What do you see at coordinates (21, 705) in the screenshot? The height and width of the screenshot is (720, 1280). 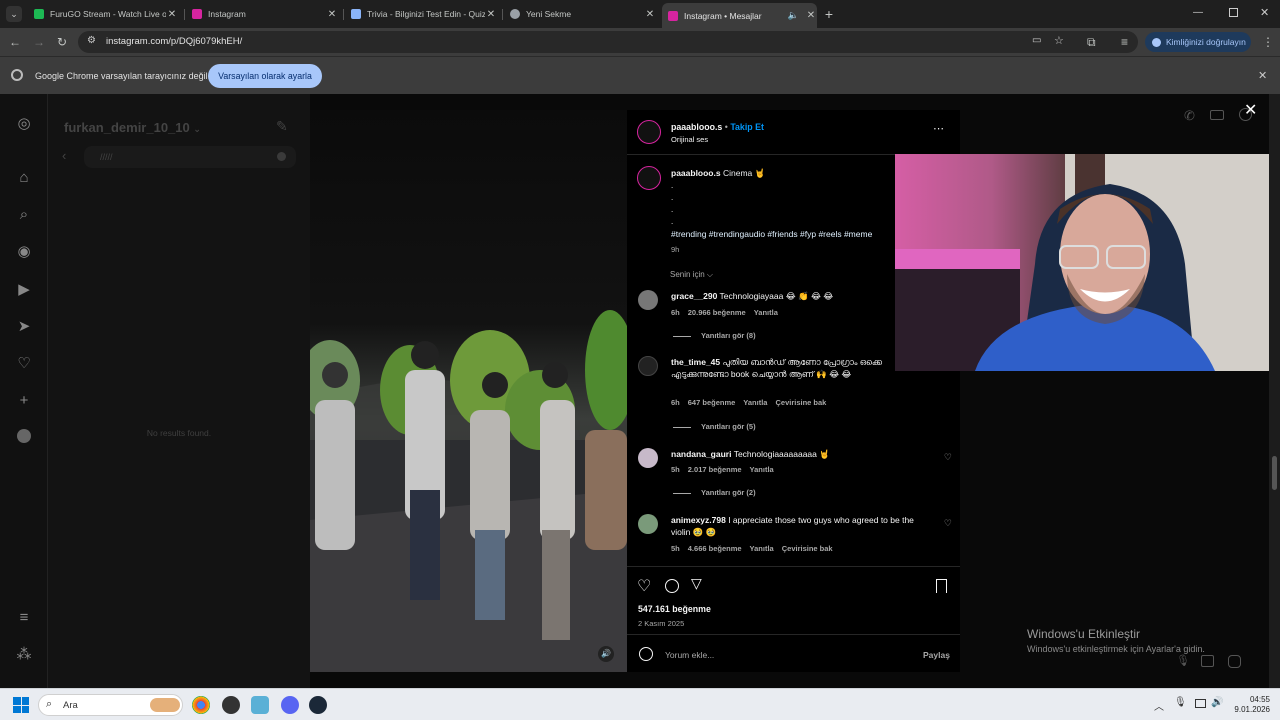 I see `windows-start-icon` at bounding box center [21, 705].